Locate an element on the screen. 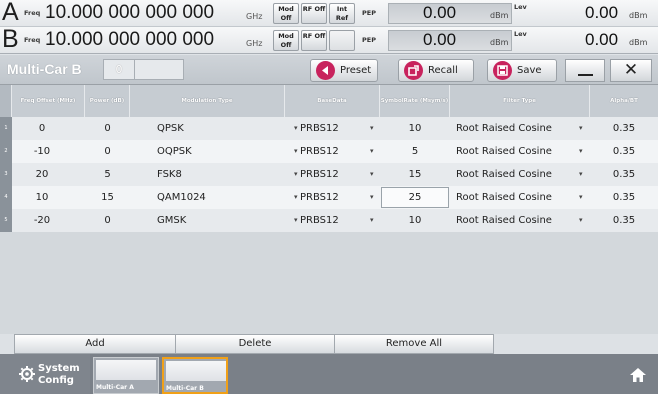 This screenshot has width=658, height=394. header-basedata: BaseData is located at coordinates (332, 101).